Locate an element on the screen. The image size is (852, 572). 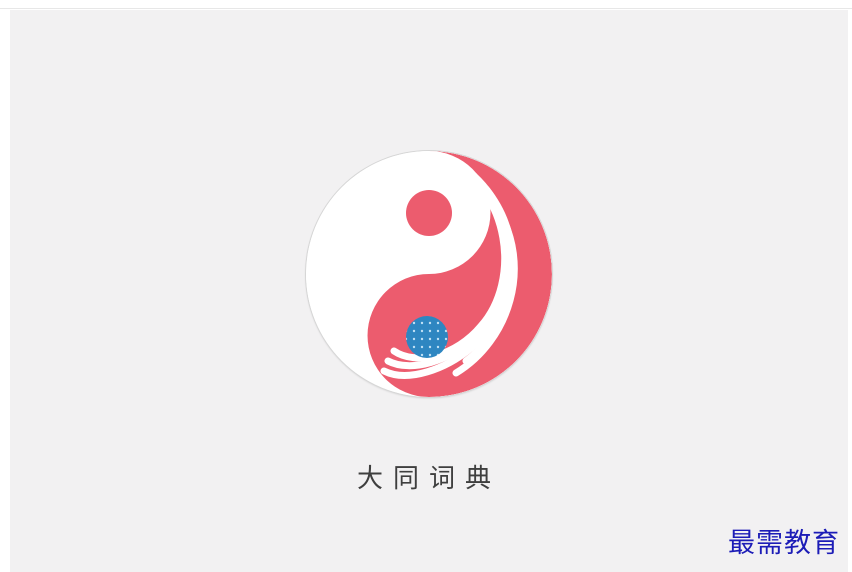
top-bar is located at coordinates (426, 4).